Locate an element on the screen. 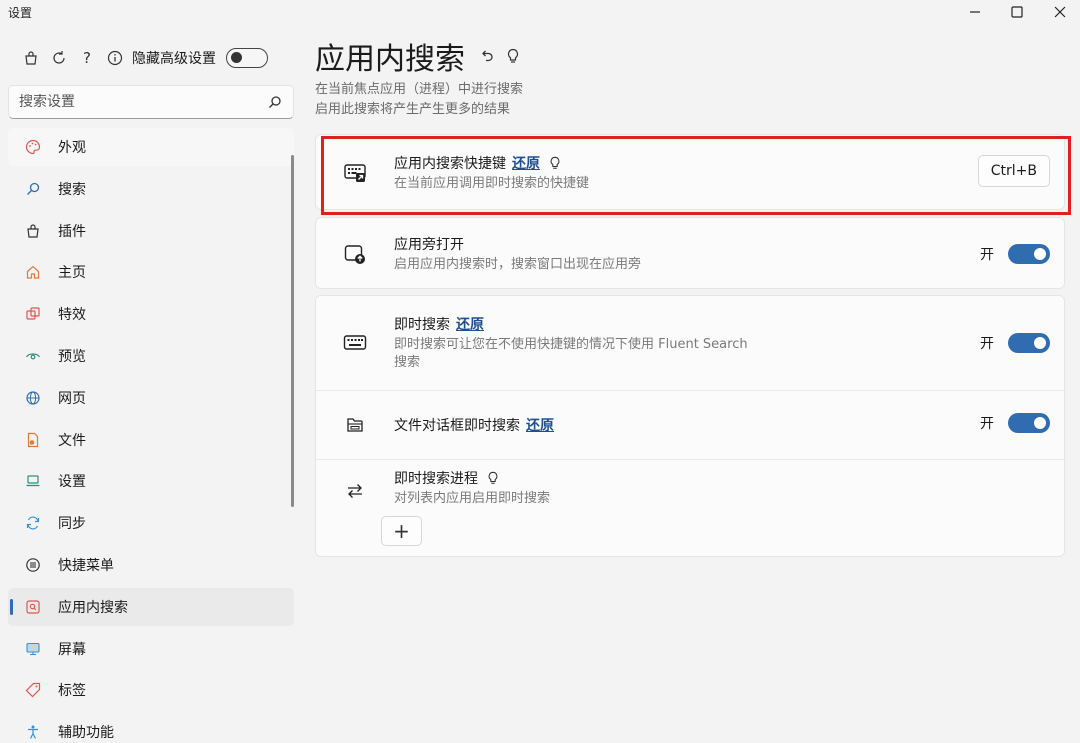 The image size is (1080, 743). sidebar-item-home: 主页 is located at coordinates (151, 272).